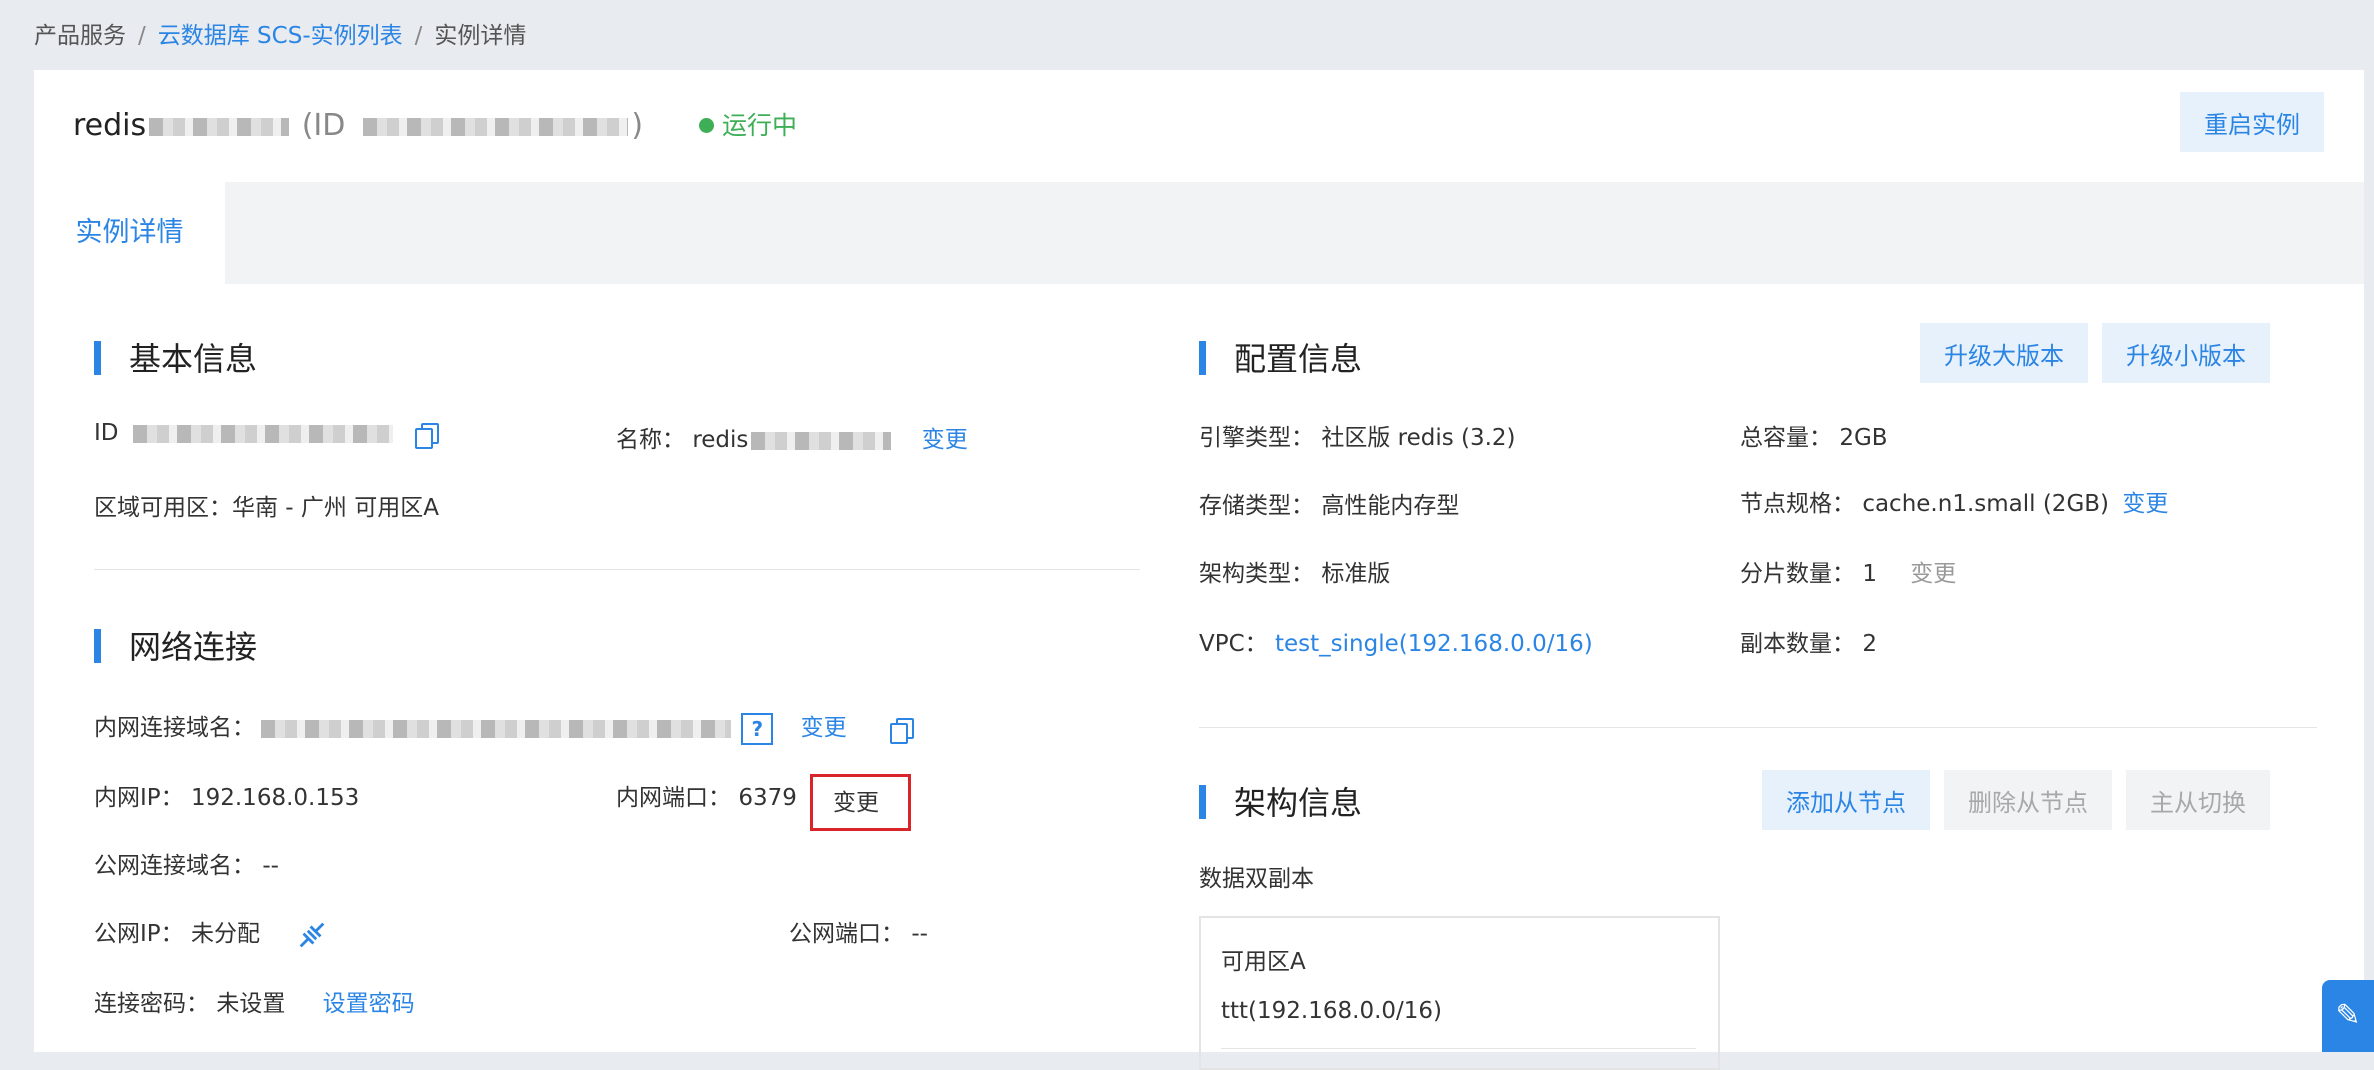 The width and height of the screenshot is (2374, 1070). What do you see at coordinates (1331, 1011) in the screenshot?
I see `zone-card-vpc-link: ttt(192.168.0.0/16)` at bounding box center [1331, 1011].